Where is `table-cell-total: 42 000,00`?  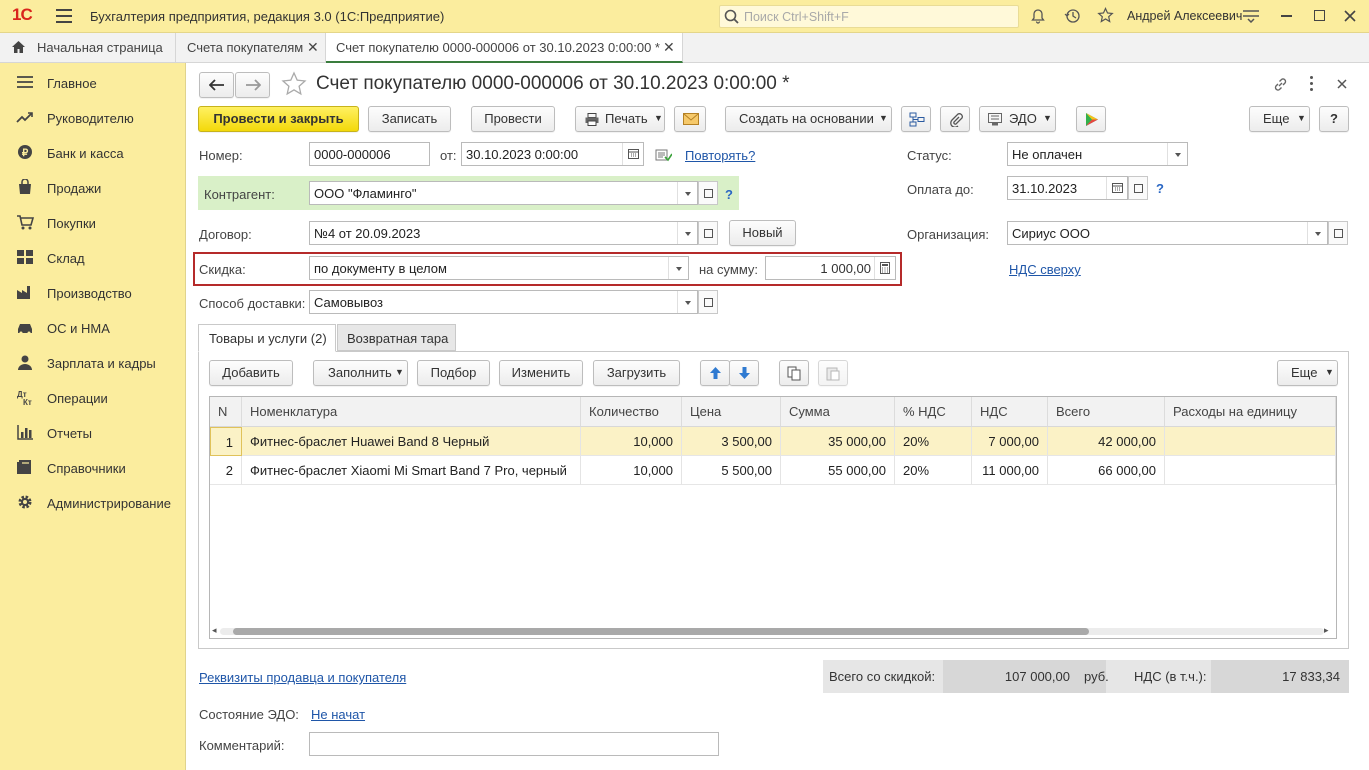 table-cell-total: 42 000,00 is located at coordinates (1106, 441).